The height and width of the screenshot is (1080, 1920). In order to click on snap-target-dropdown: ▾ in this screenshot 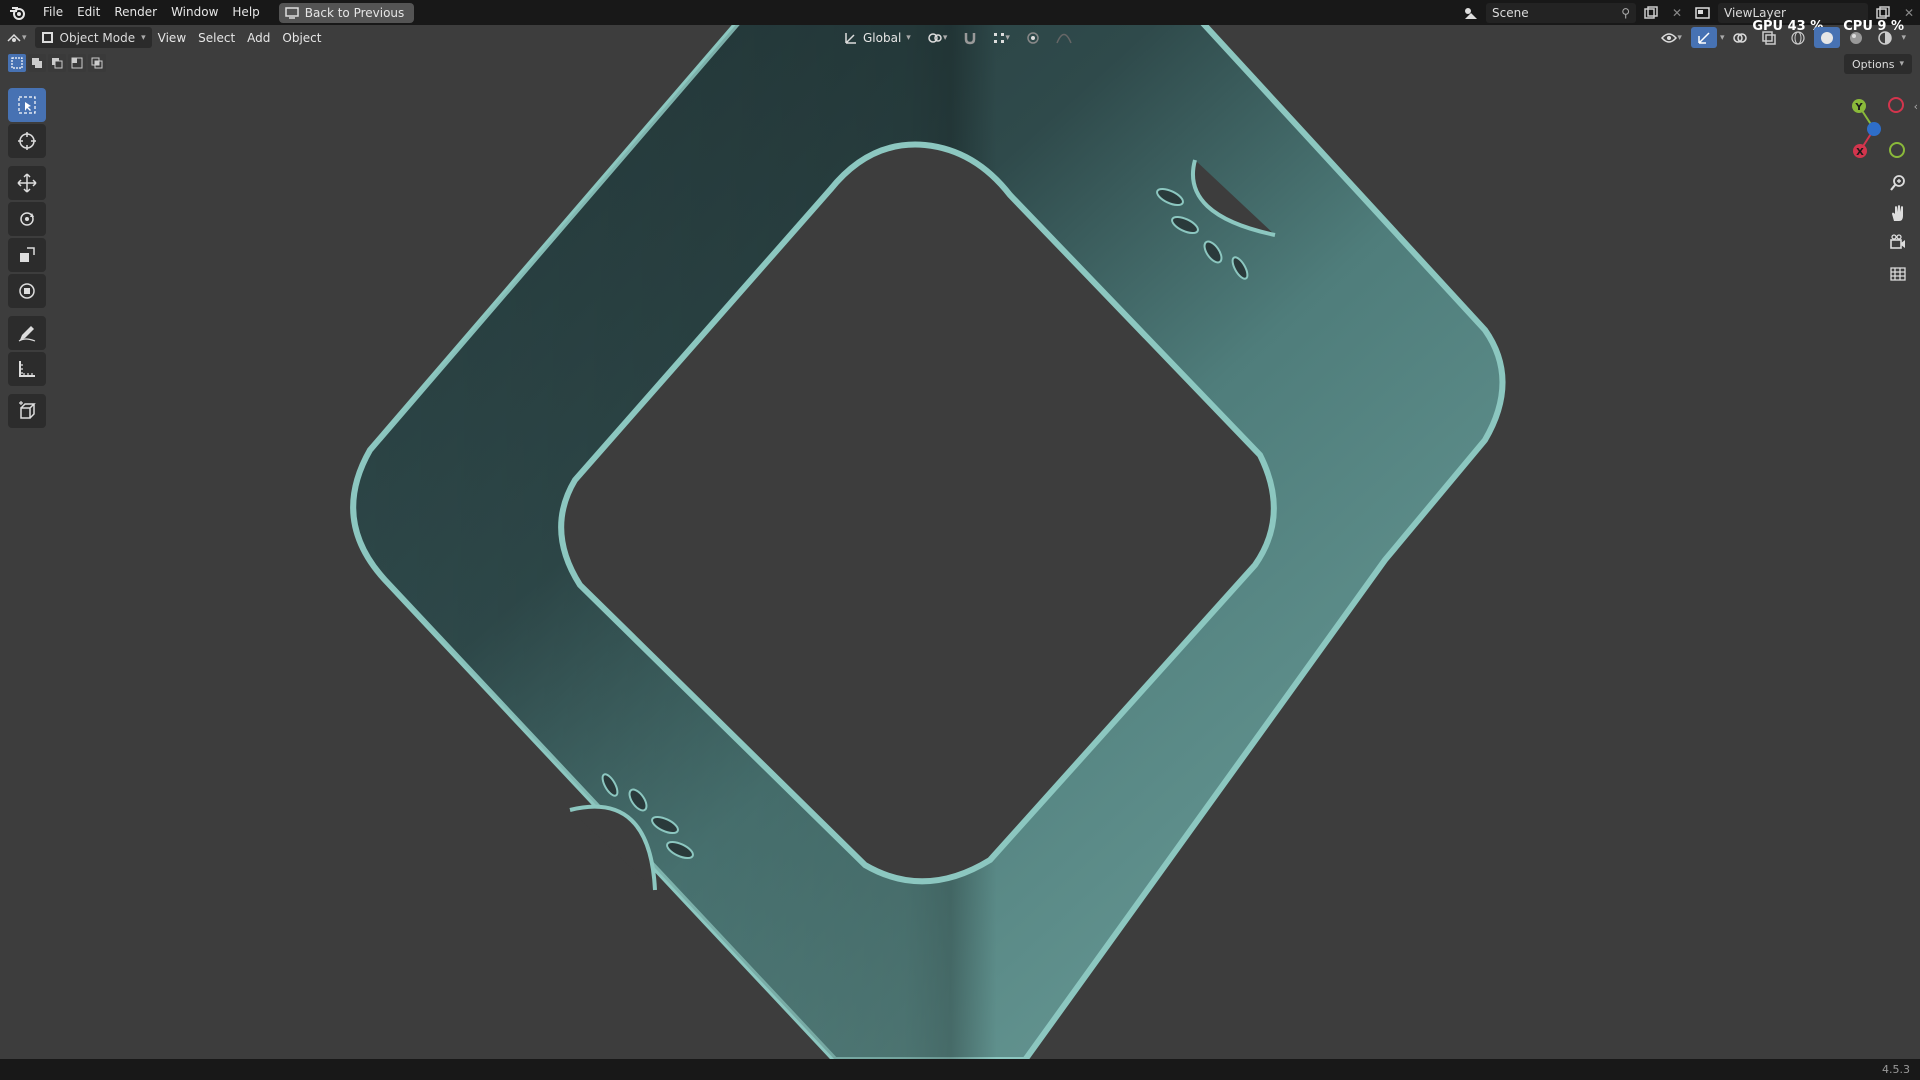, I will do `click(1001, 37)`.